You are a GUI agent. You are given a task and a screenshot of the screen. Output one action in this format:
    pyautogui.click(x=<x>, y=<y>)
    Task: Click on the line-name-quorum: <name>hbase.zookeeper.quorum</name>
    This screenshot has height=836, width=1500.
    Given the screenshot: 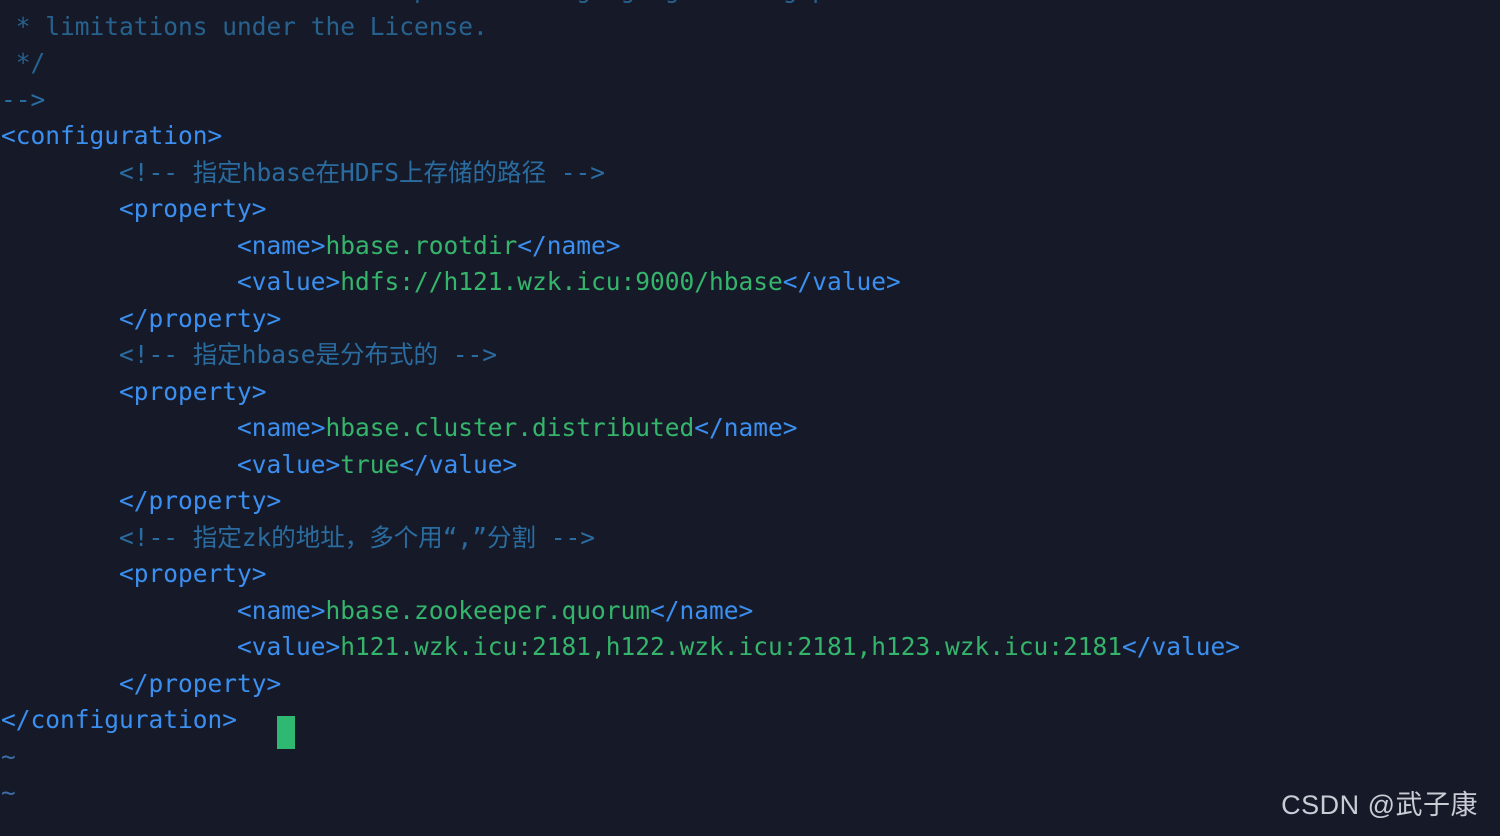 What is the action you would take?
    pyautogui.click(x=750, y=611)
    